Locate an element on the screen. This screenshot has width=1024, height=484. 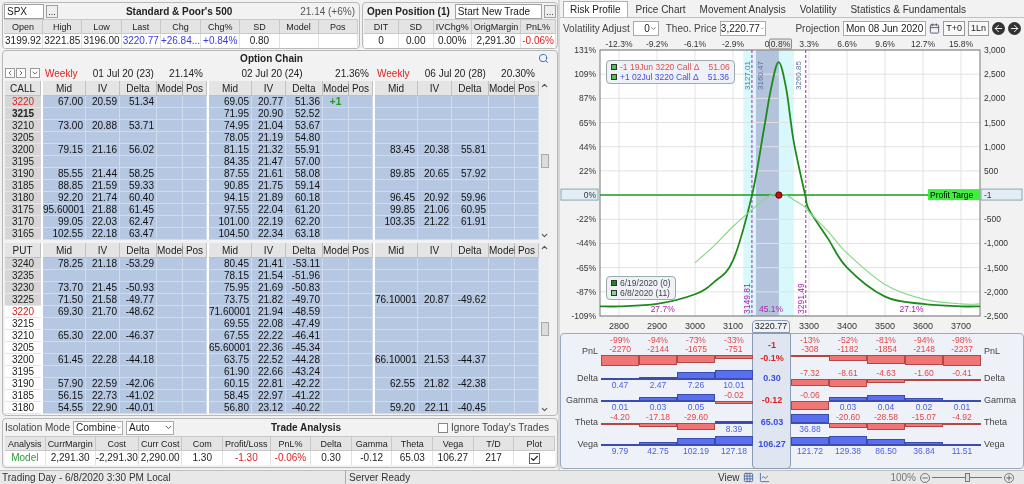
quote-cell: 21.41 is located at coordinates (269, 264).